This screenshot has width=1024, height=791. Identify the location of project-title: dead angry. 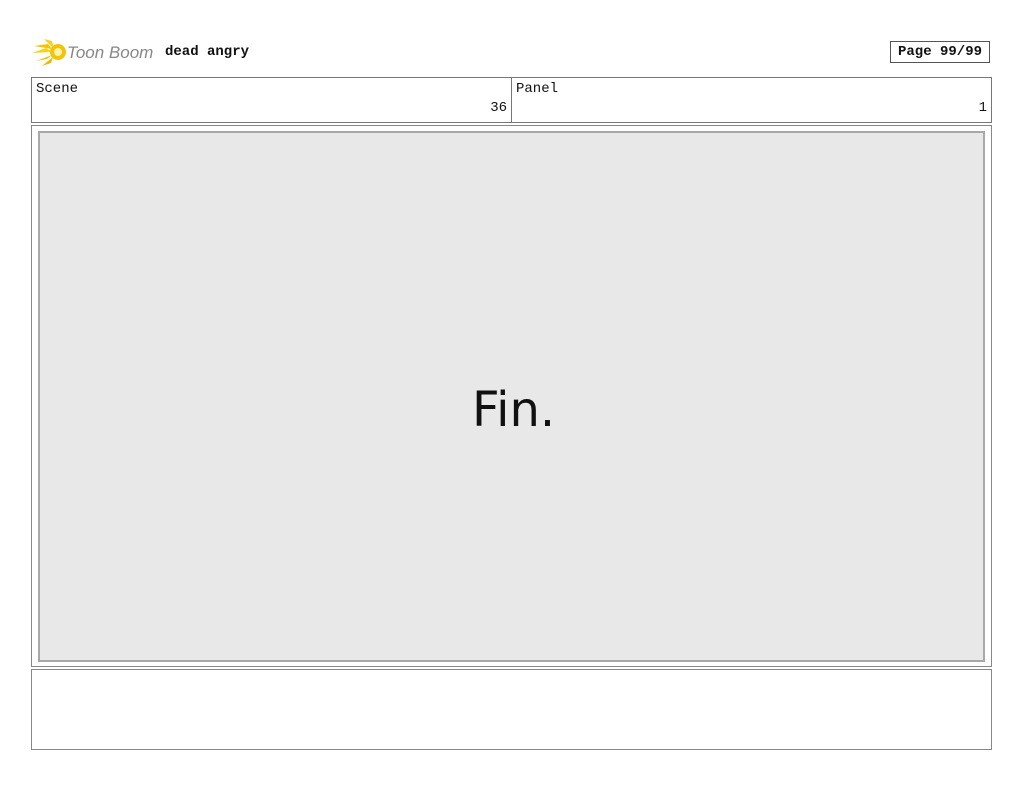
(207, 52).